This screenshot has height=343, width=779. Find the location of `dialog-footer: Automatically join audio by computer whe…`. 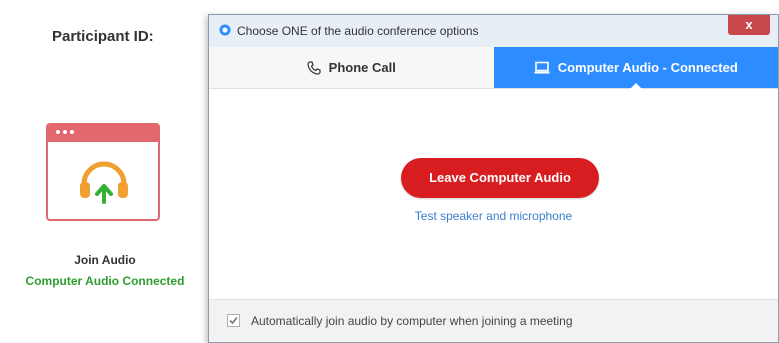

dialog-footer: Automatically join audio by computer whe… is located at coordinates (493, 320).